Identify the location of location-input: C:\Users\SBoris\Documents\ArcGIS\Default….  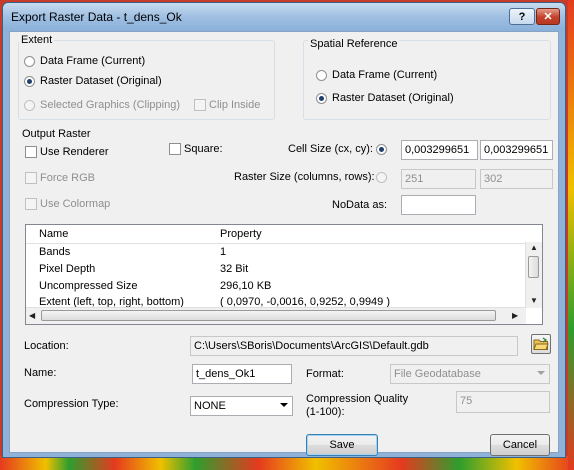
(354, 346).